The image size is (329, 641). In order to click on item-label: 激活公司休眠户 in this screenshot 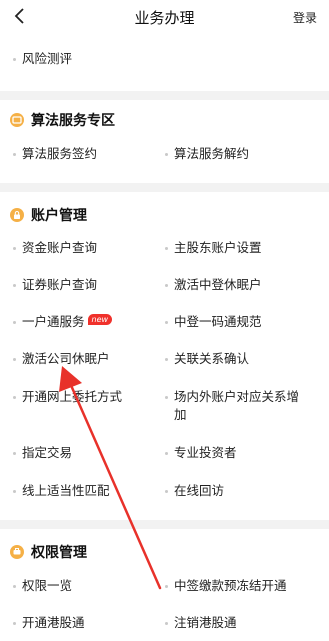, I will do `click(66, 358)`.